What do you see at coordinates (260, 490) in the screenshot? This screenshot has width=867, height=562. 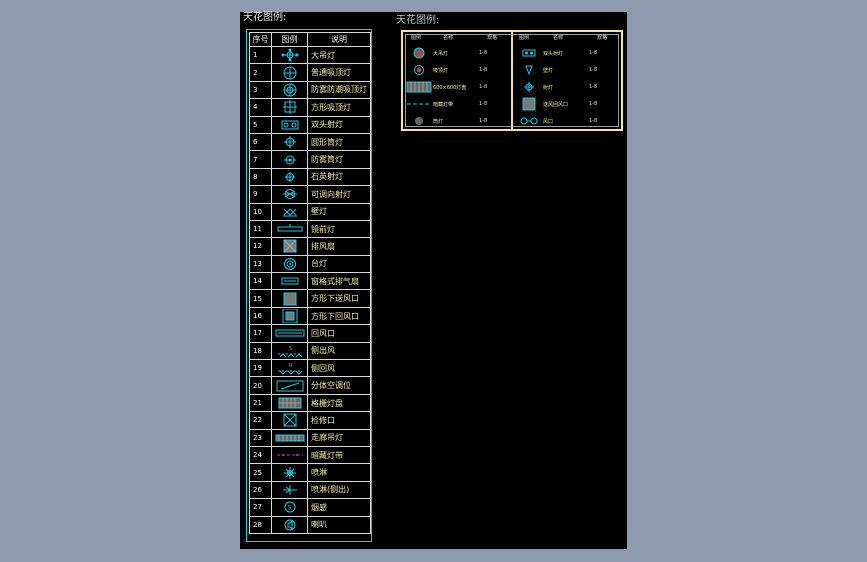 I see `legend-row-number: 26` at bounding box center [260, 490].